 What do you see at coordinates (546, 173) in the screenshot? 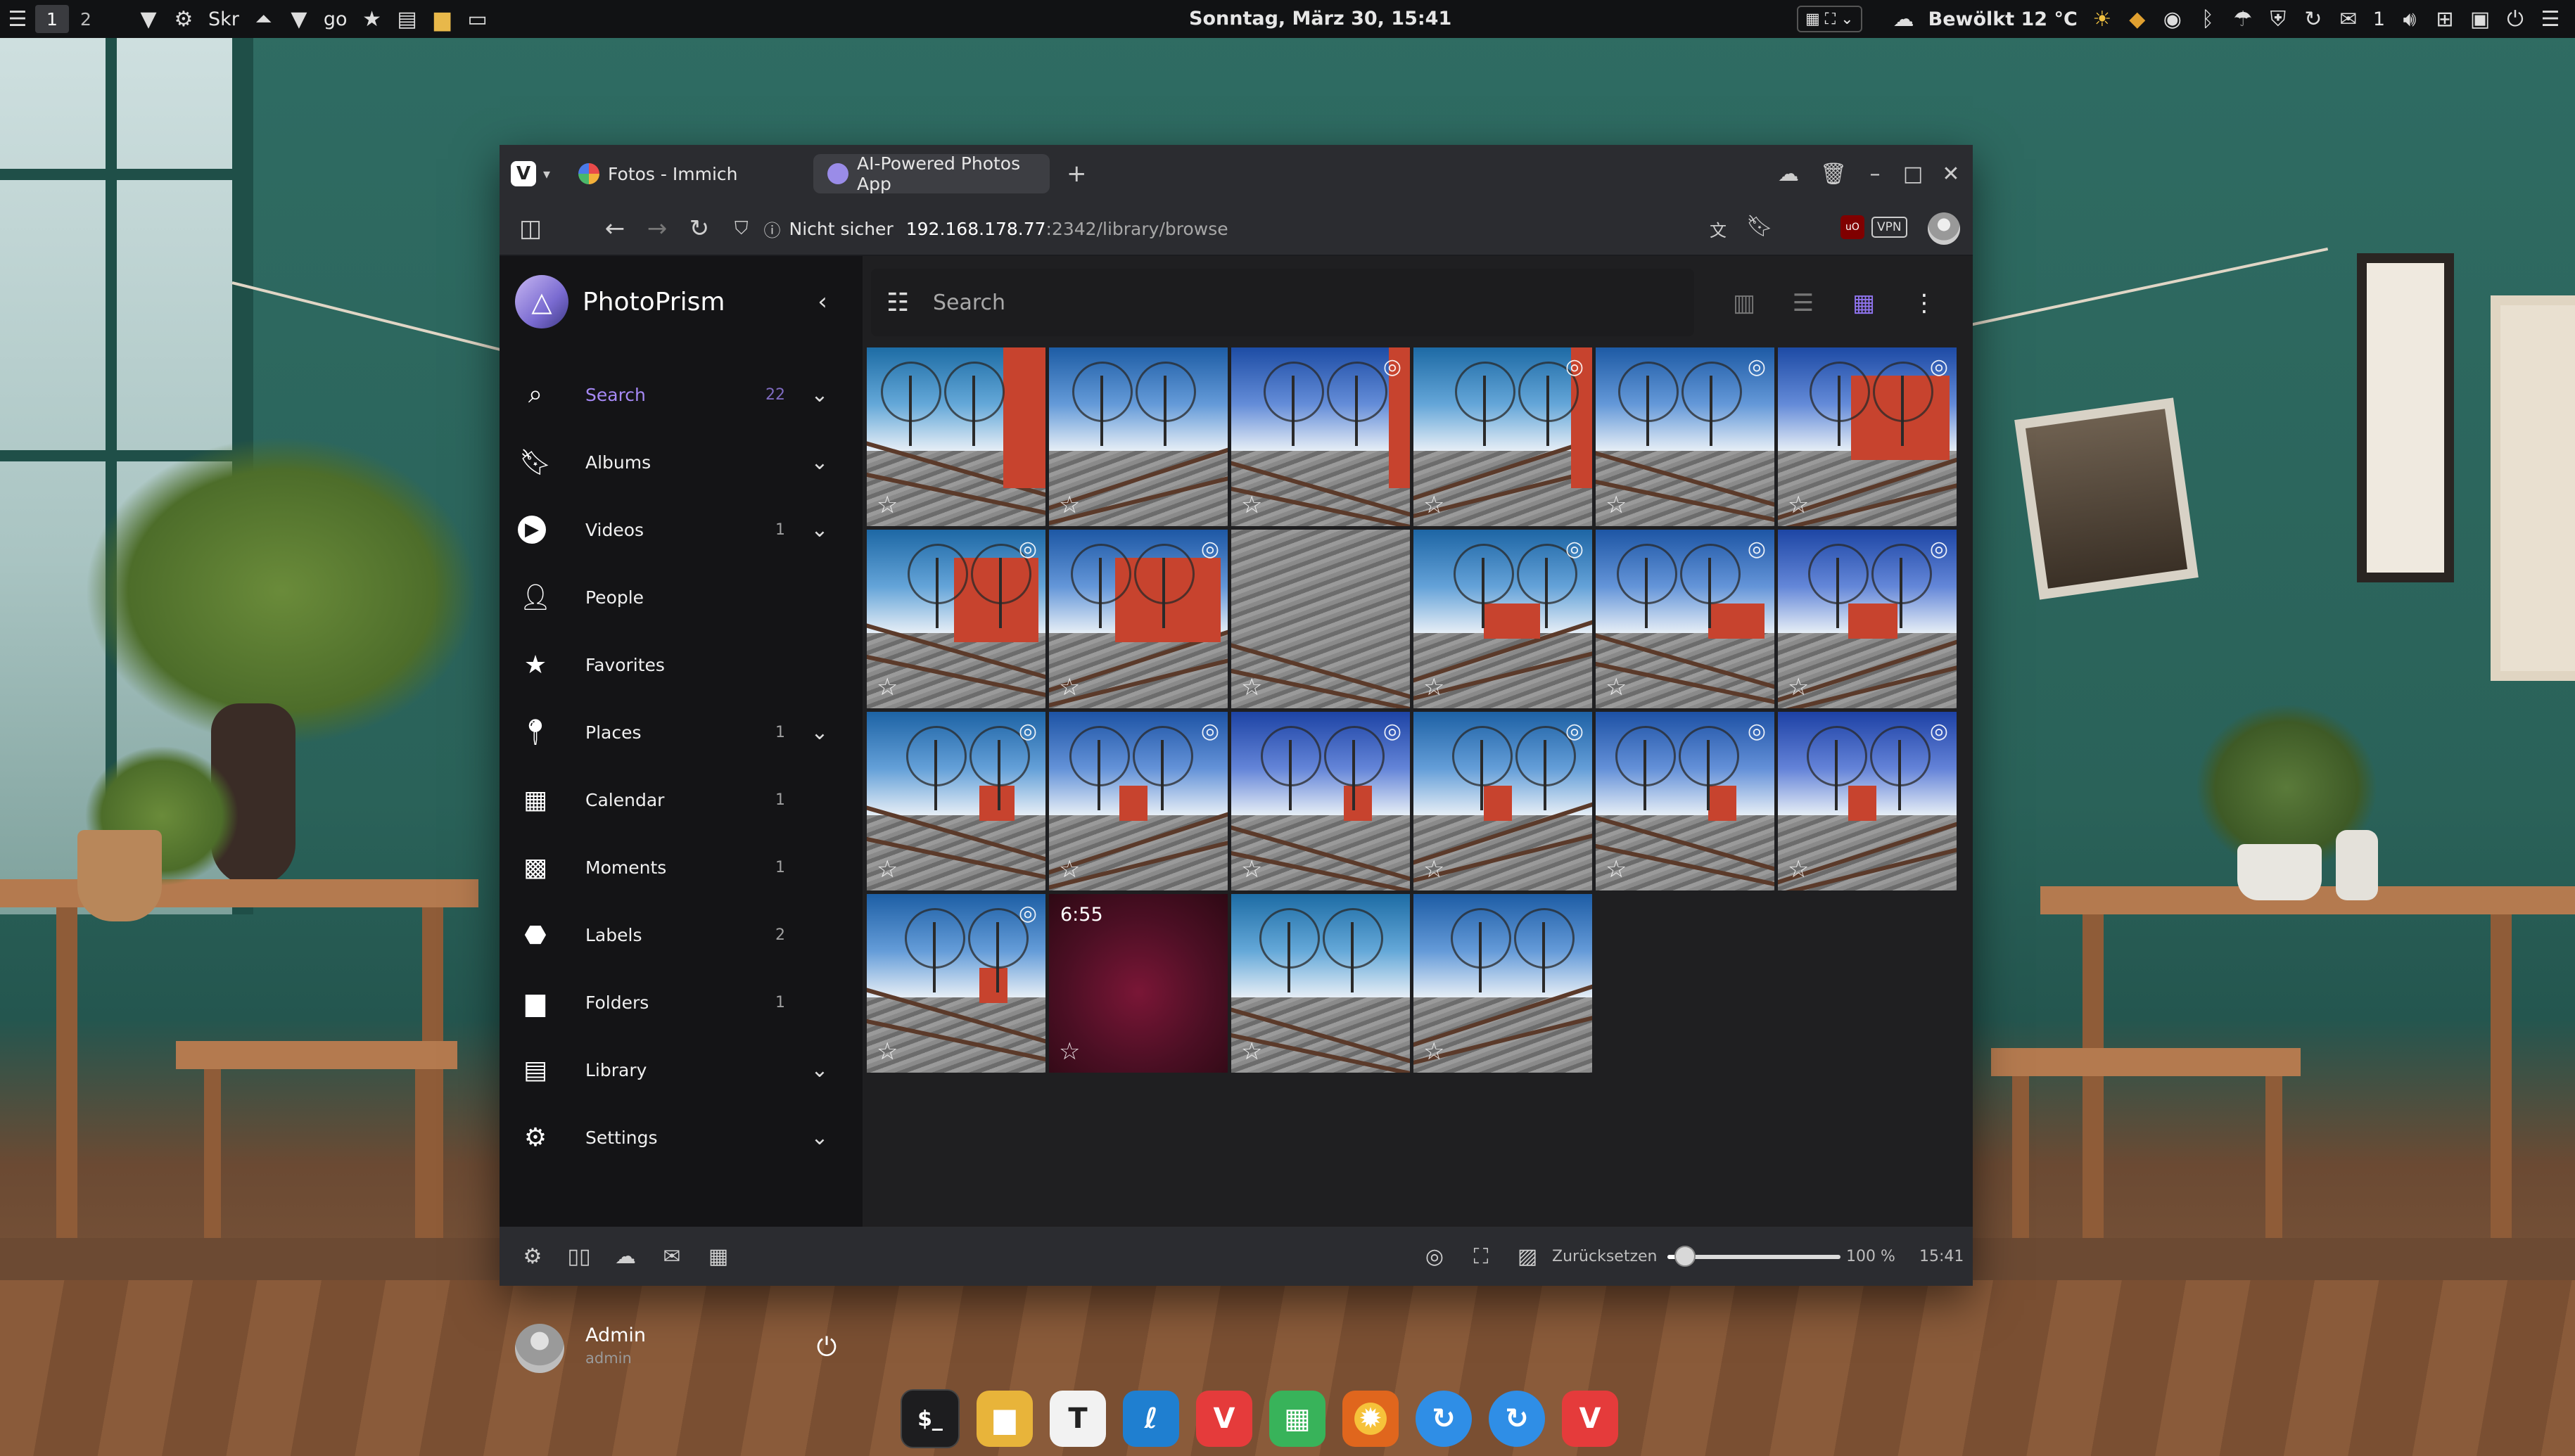
I see `tab-menu-chevron-icon: ▾` at bounding box center [546, 173].